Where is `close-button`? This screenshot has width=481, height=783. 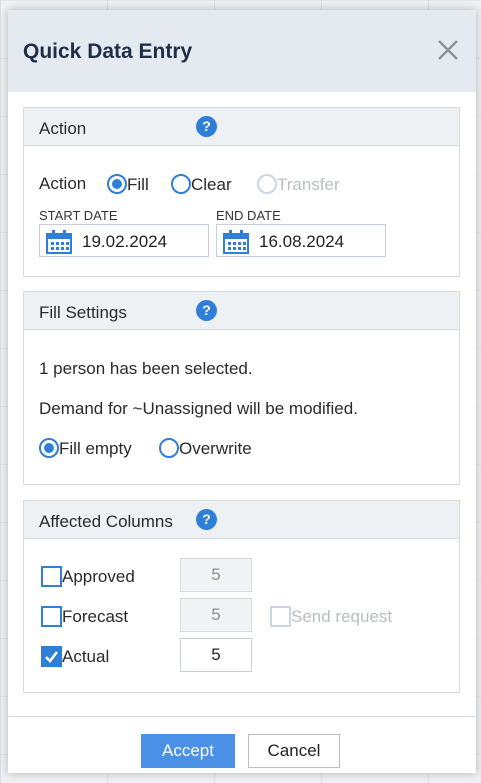 close-button is located at coordinates (448, 50).